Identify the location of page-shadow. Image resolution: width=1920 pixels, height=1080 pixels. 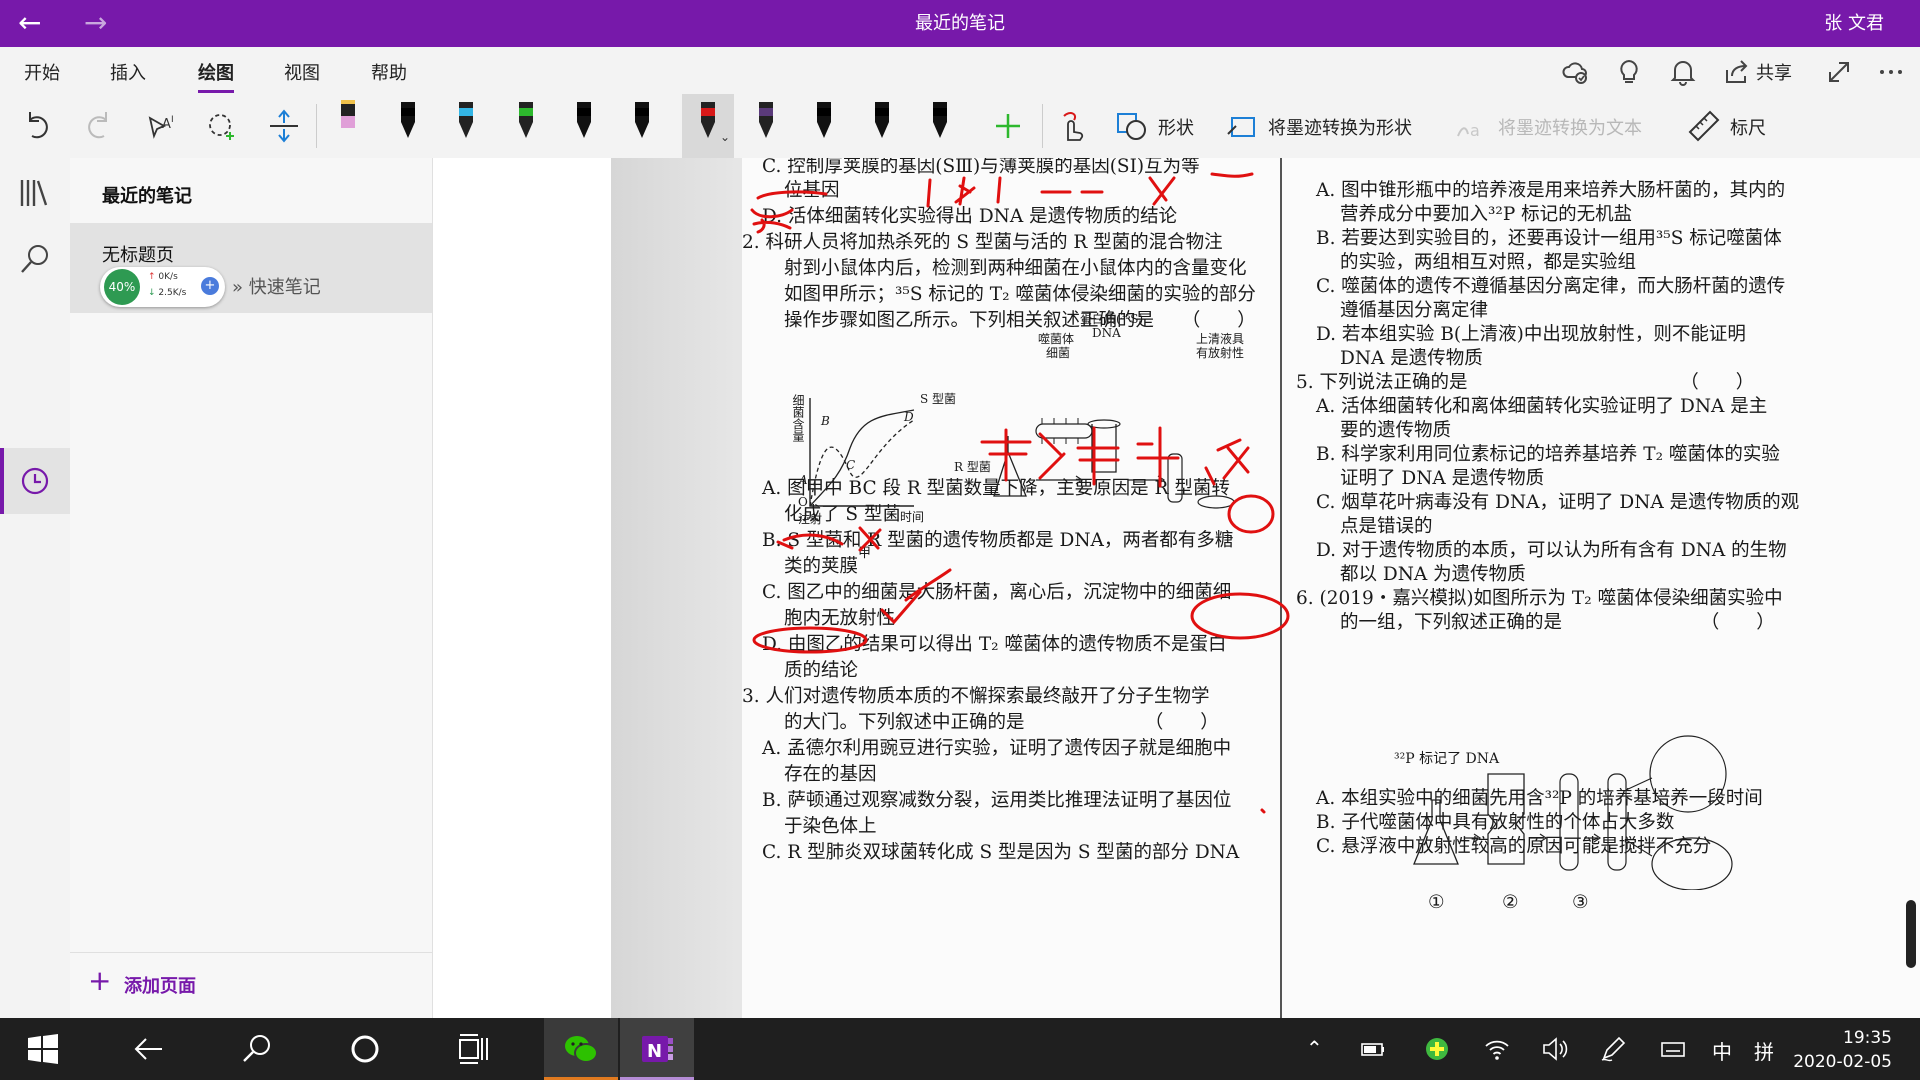
(686, 588).